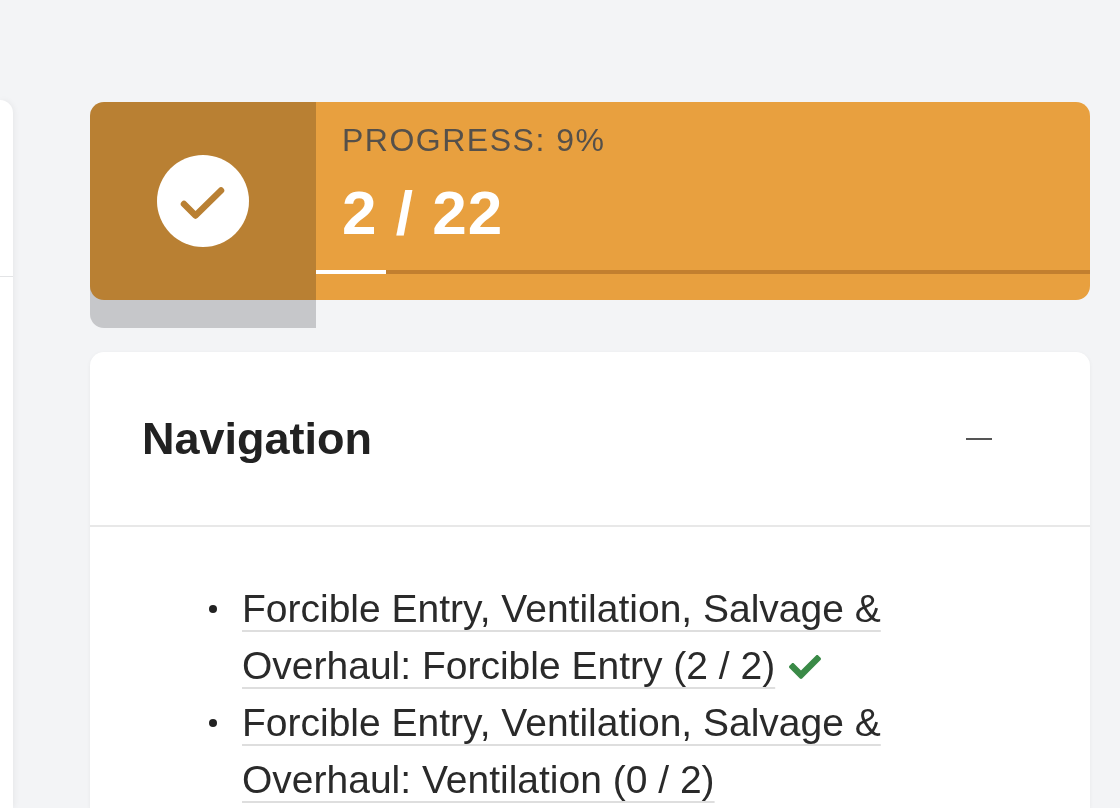 This screenshot has height=808, width=1120. Describe the element at coordinates (979, 438) in the screenshot. I see `minus-icon` at that location.